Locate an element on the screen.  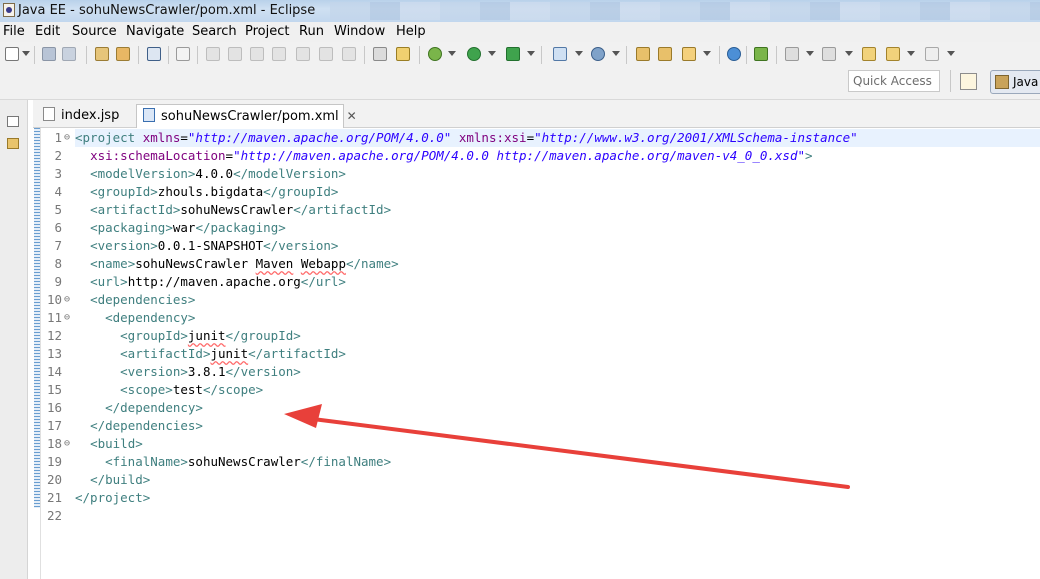
annotation-arrow-head is located at coordinates (303, 416).